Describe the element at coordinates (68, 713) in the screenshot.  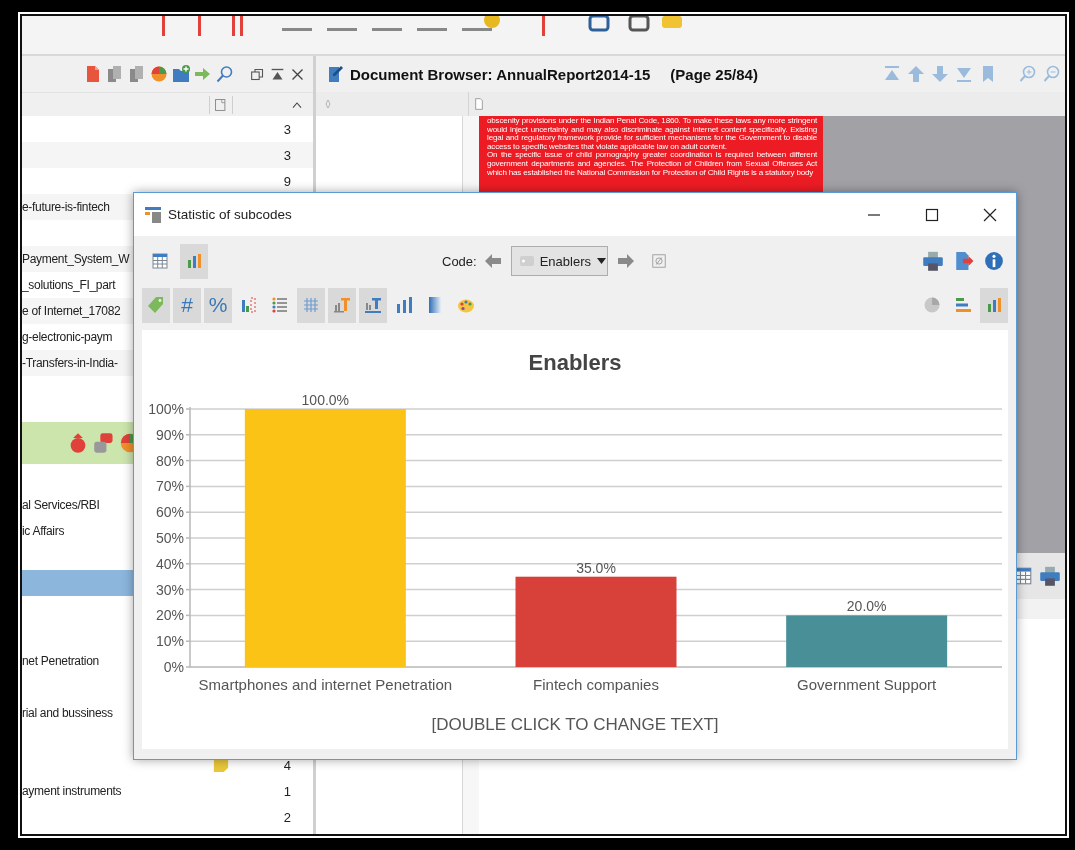
I see `code-name: rial and bussiness` at that location.